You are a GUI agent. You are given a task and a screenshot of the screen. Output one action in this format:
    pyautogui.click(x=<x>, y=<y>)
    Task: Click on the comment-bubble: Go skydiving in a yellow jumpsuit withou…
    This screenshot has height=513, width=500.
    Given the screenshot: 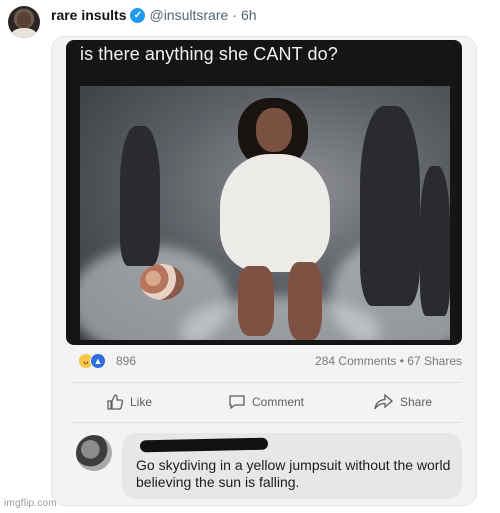 What is the action you would take?
    pyautogui.click(x=292, y=466)
    